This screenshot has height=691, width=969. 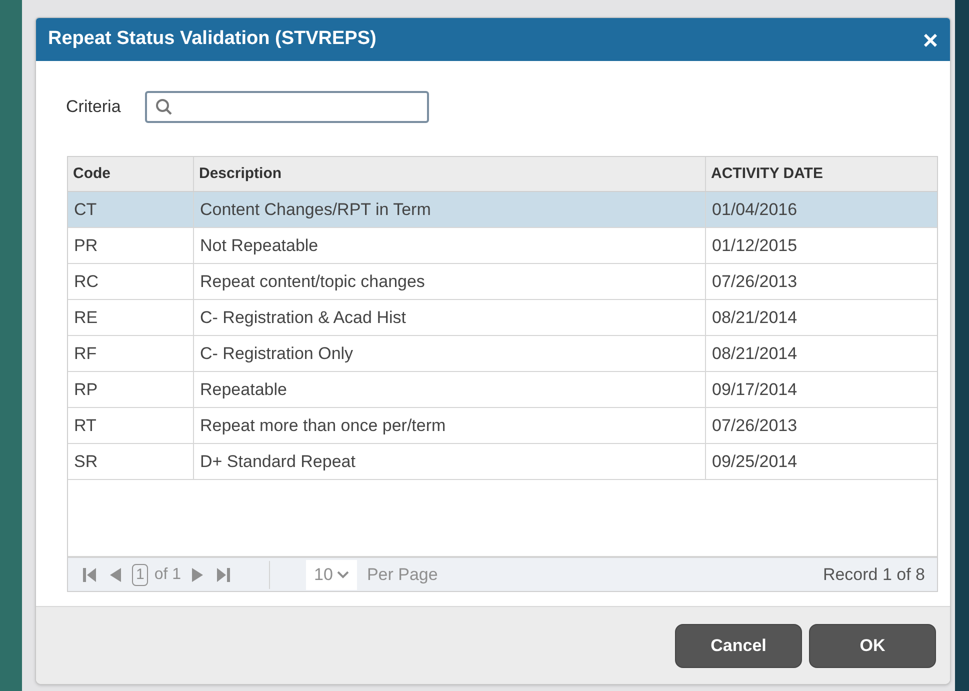 What do you see at coordinates (821, 174) in the screenshot?
I see `column-header: ACTIVITY DATE` at bounding box center [821, 174].